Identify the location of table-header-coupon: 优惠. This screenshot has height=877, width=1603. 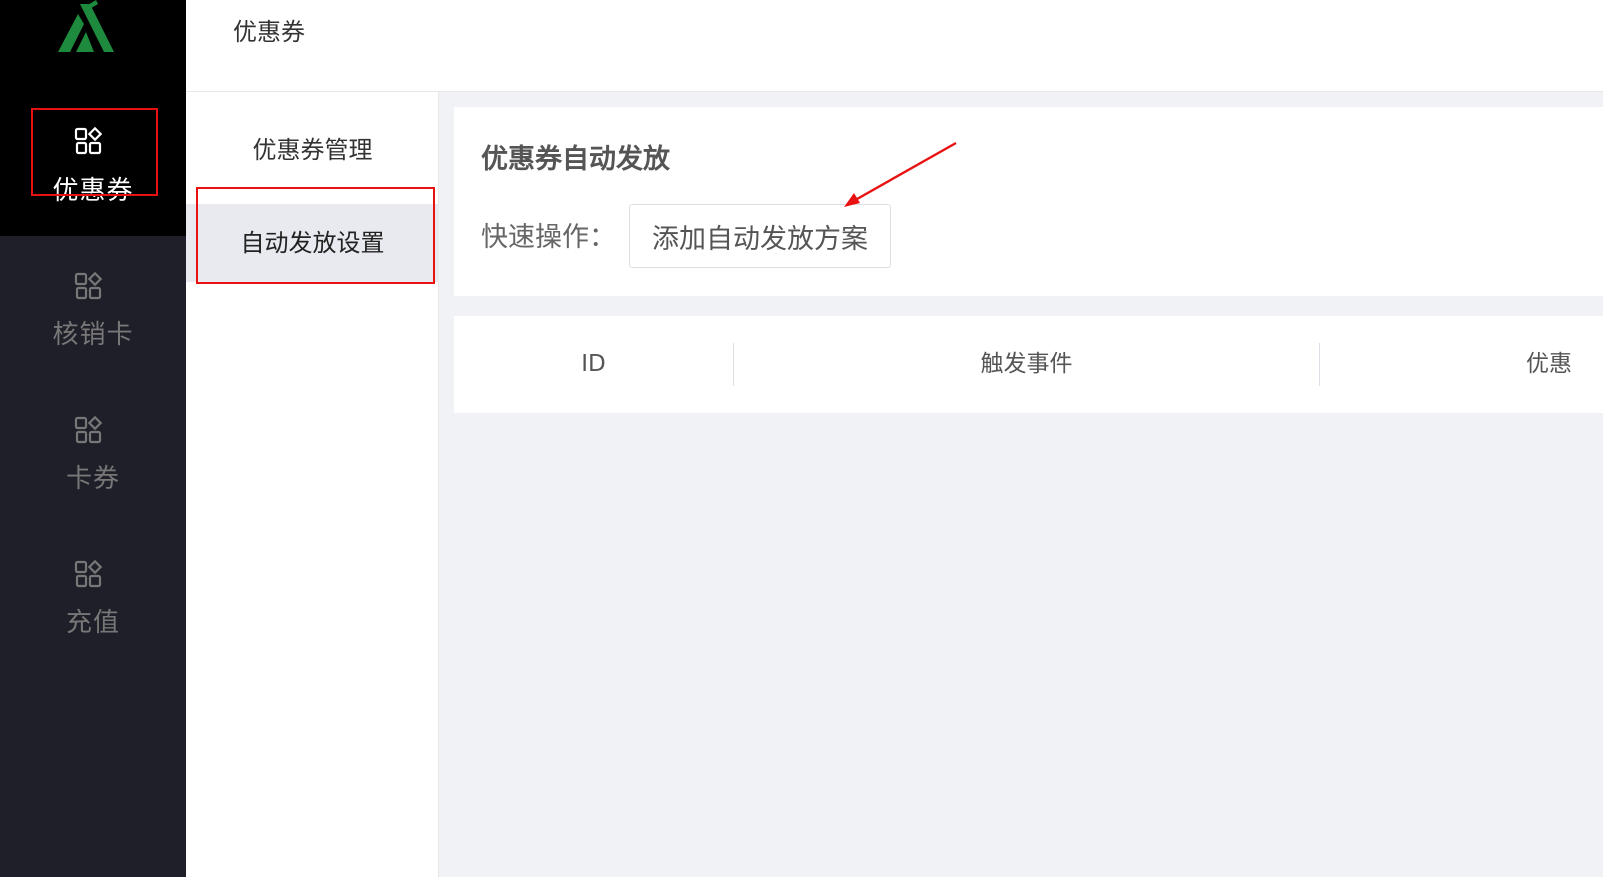
(1564, 364).